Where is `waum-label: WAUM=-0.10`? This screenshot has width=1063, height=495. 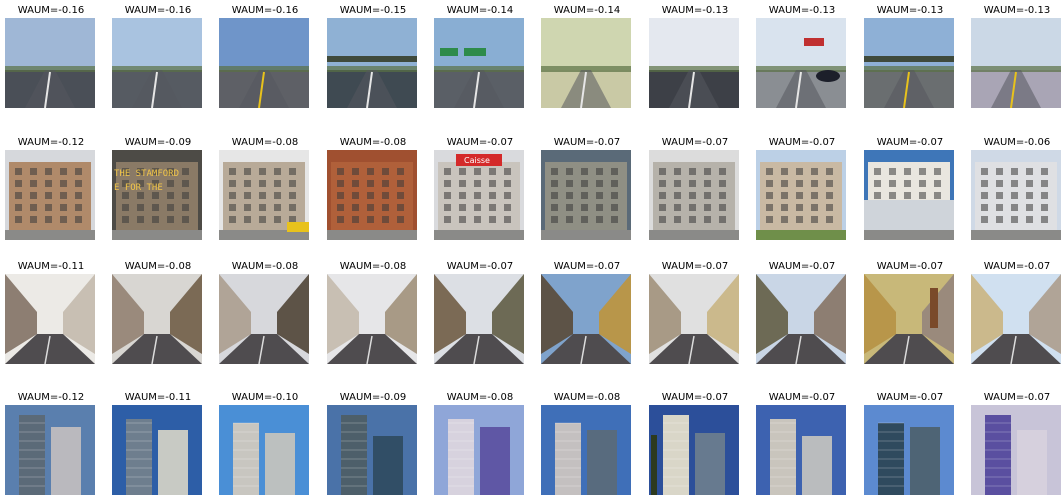 waum-label: WAUM=-0.10 is located at coordinates (265, 397).